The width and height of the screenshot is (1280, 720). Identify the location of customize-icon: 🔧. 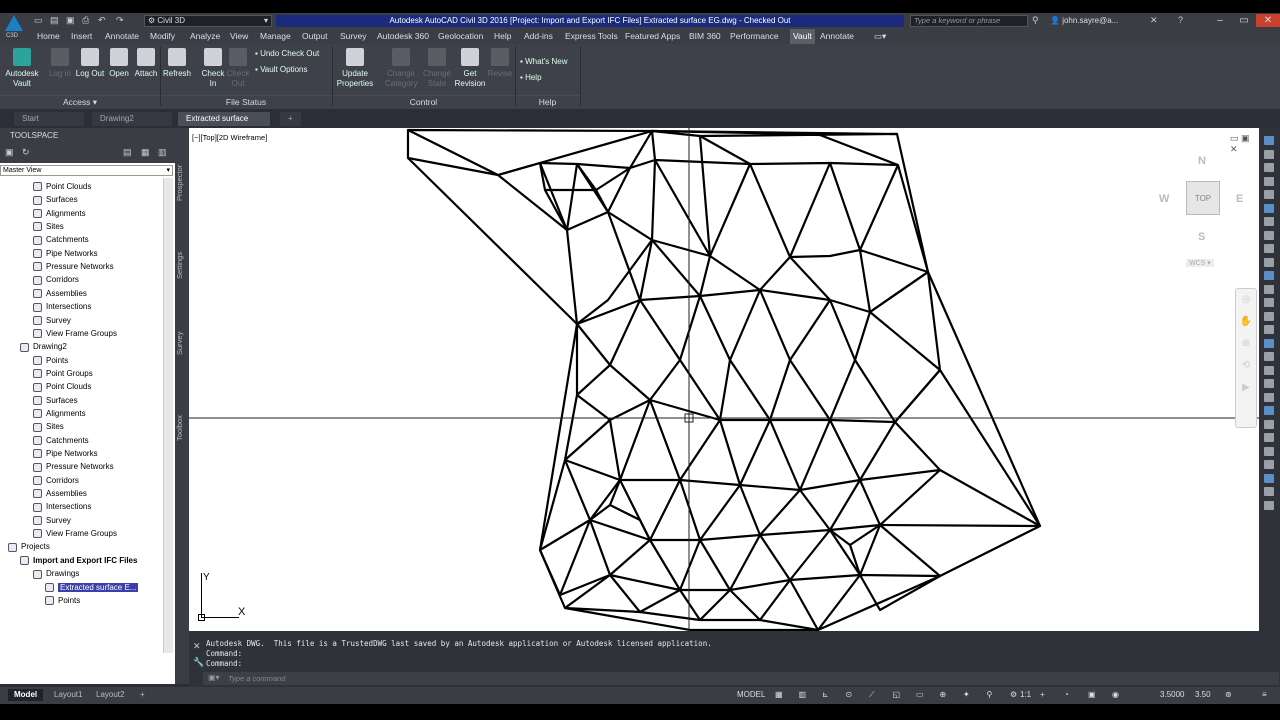
(198, 662).